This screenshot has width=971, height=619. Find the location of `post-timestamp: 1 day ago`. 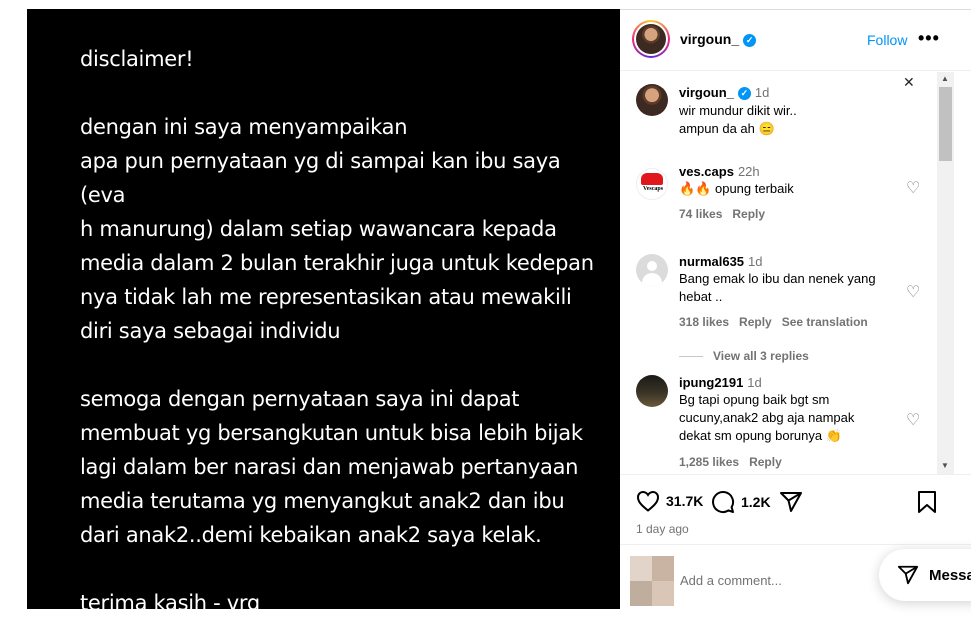

post-timestamp: 1 day ago is located at coordinates (662, 529).